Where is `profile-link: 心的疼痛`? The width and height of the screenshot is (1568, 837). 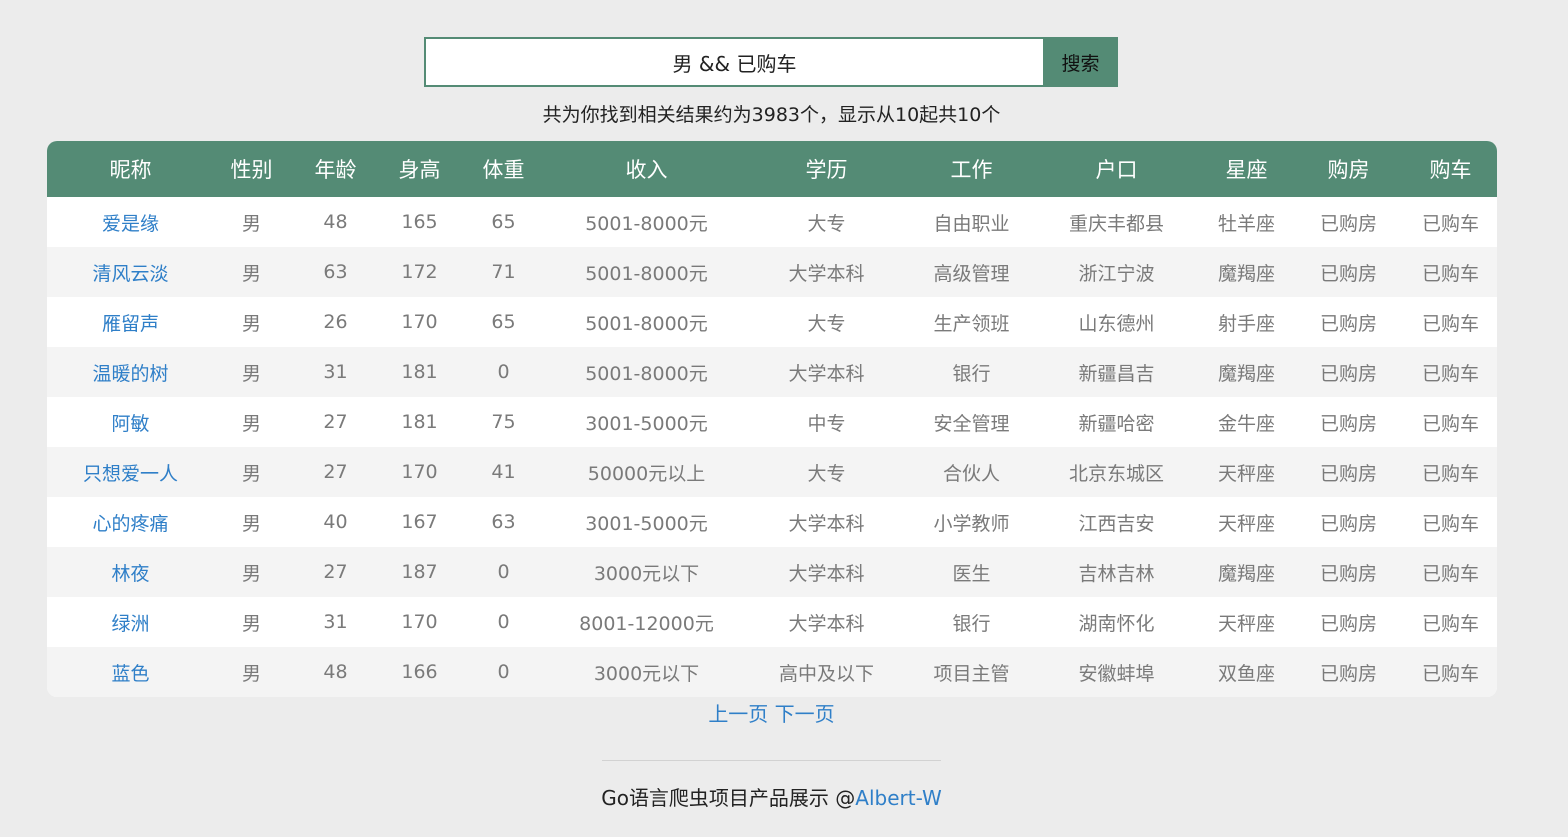 profile-link: 心的疼痛 is located at coordinates (130, 524).